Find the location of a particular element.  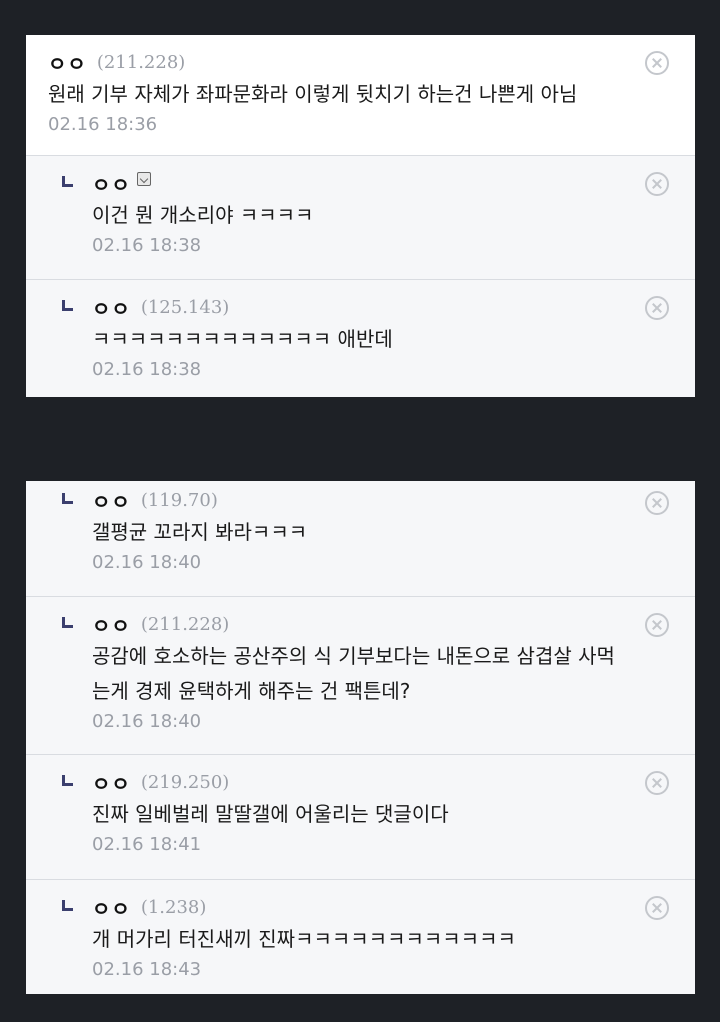

reply-item: ㅇㅇ 이건 뭔 개소리야 ㅋㅋㅋㅋ 02.16 18:38 is located at coordinates (360, 218).